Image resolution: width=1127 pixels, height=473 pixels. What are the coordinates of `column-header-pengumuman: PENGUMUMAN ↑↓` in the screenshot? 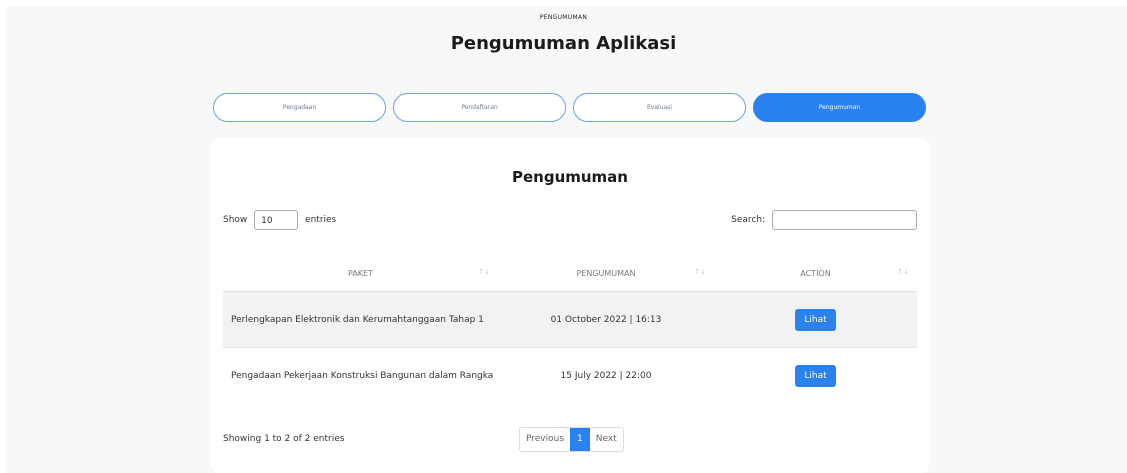 It's located at (606, 274).